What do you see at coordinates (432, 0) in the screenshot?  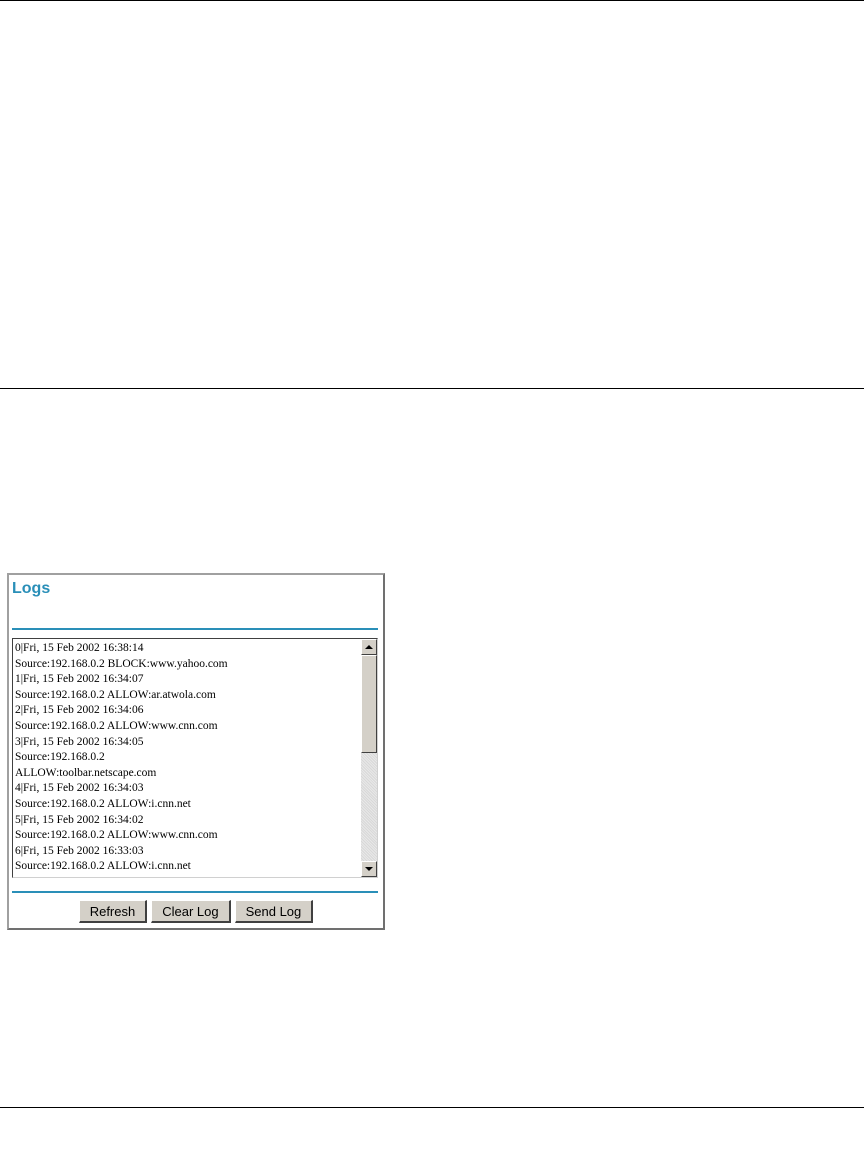 I see `page-top-rule` at bounding box center [432, 0].